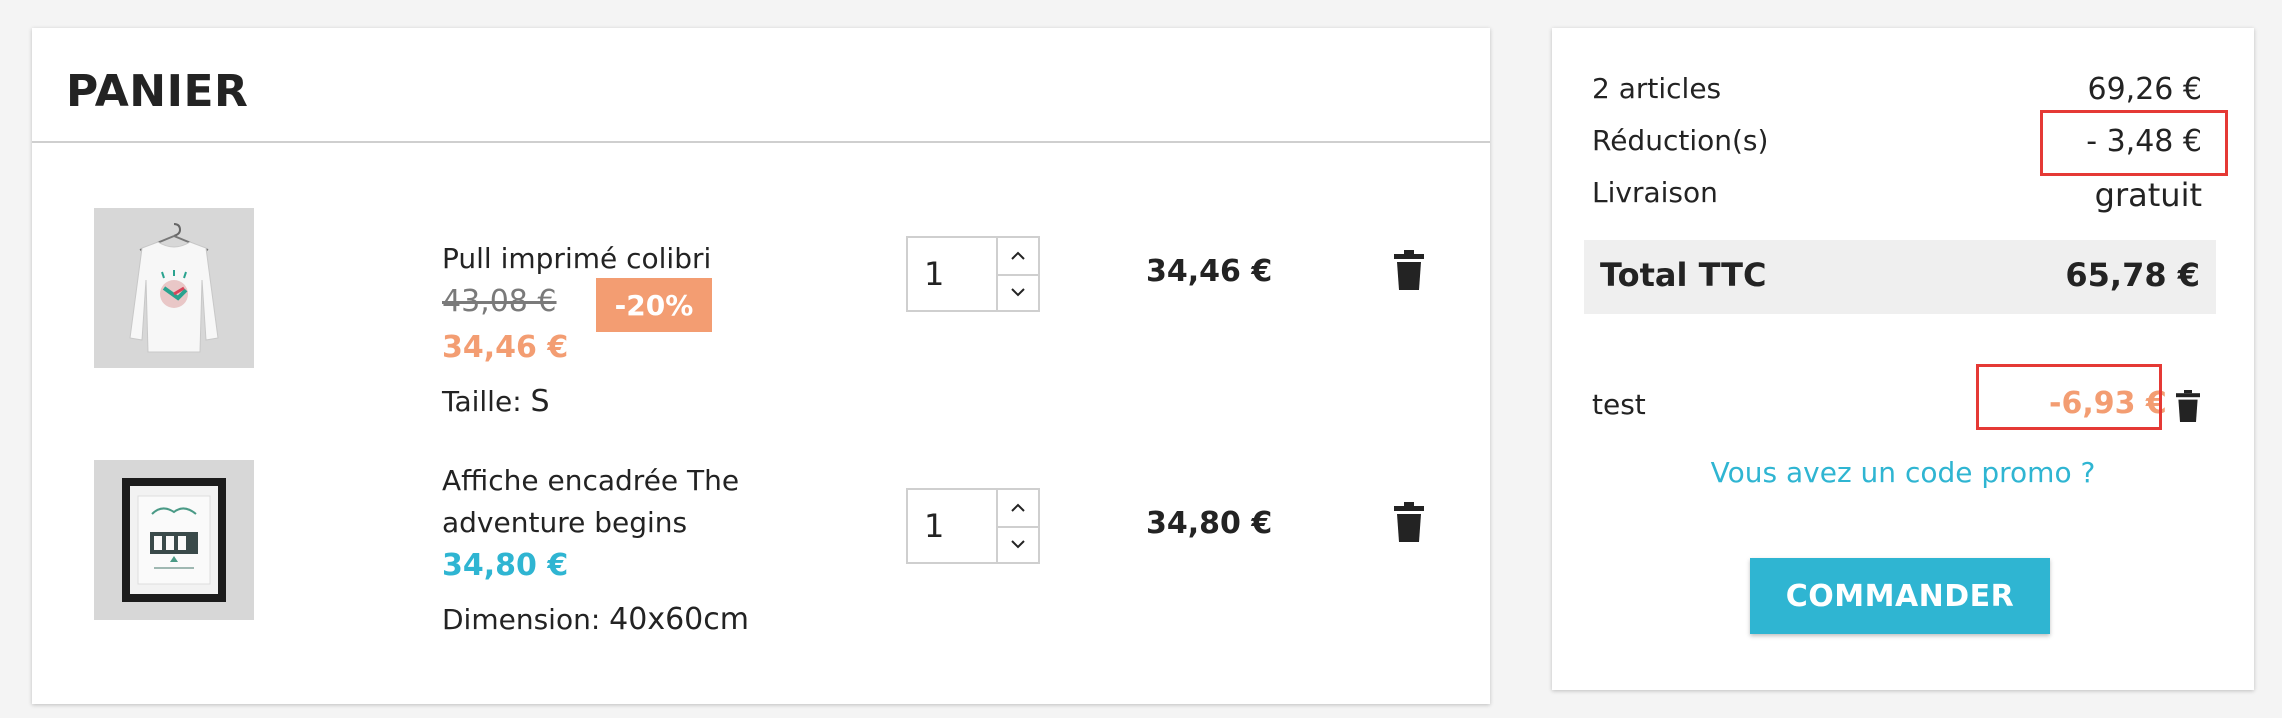 The width and height of the screenshot is (2282, 718). I want to click on attribute-label: Taille:, so click(482, 401).